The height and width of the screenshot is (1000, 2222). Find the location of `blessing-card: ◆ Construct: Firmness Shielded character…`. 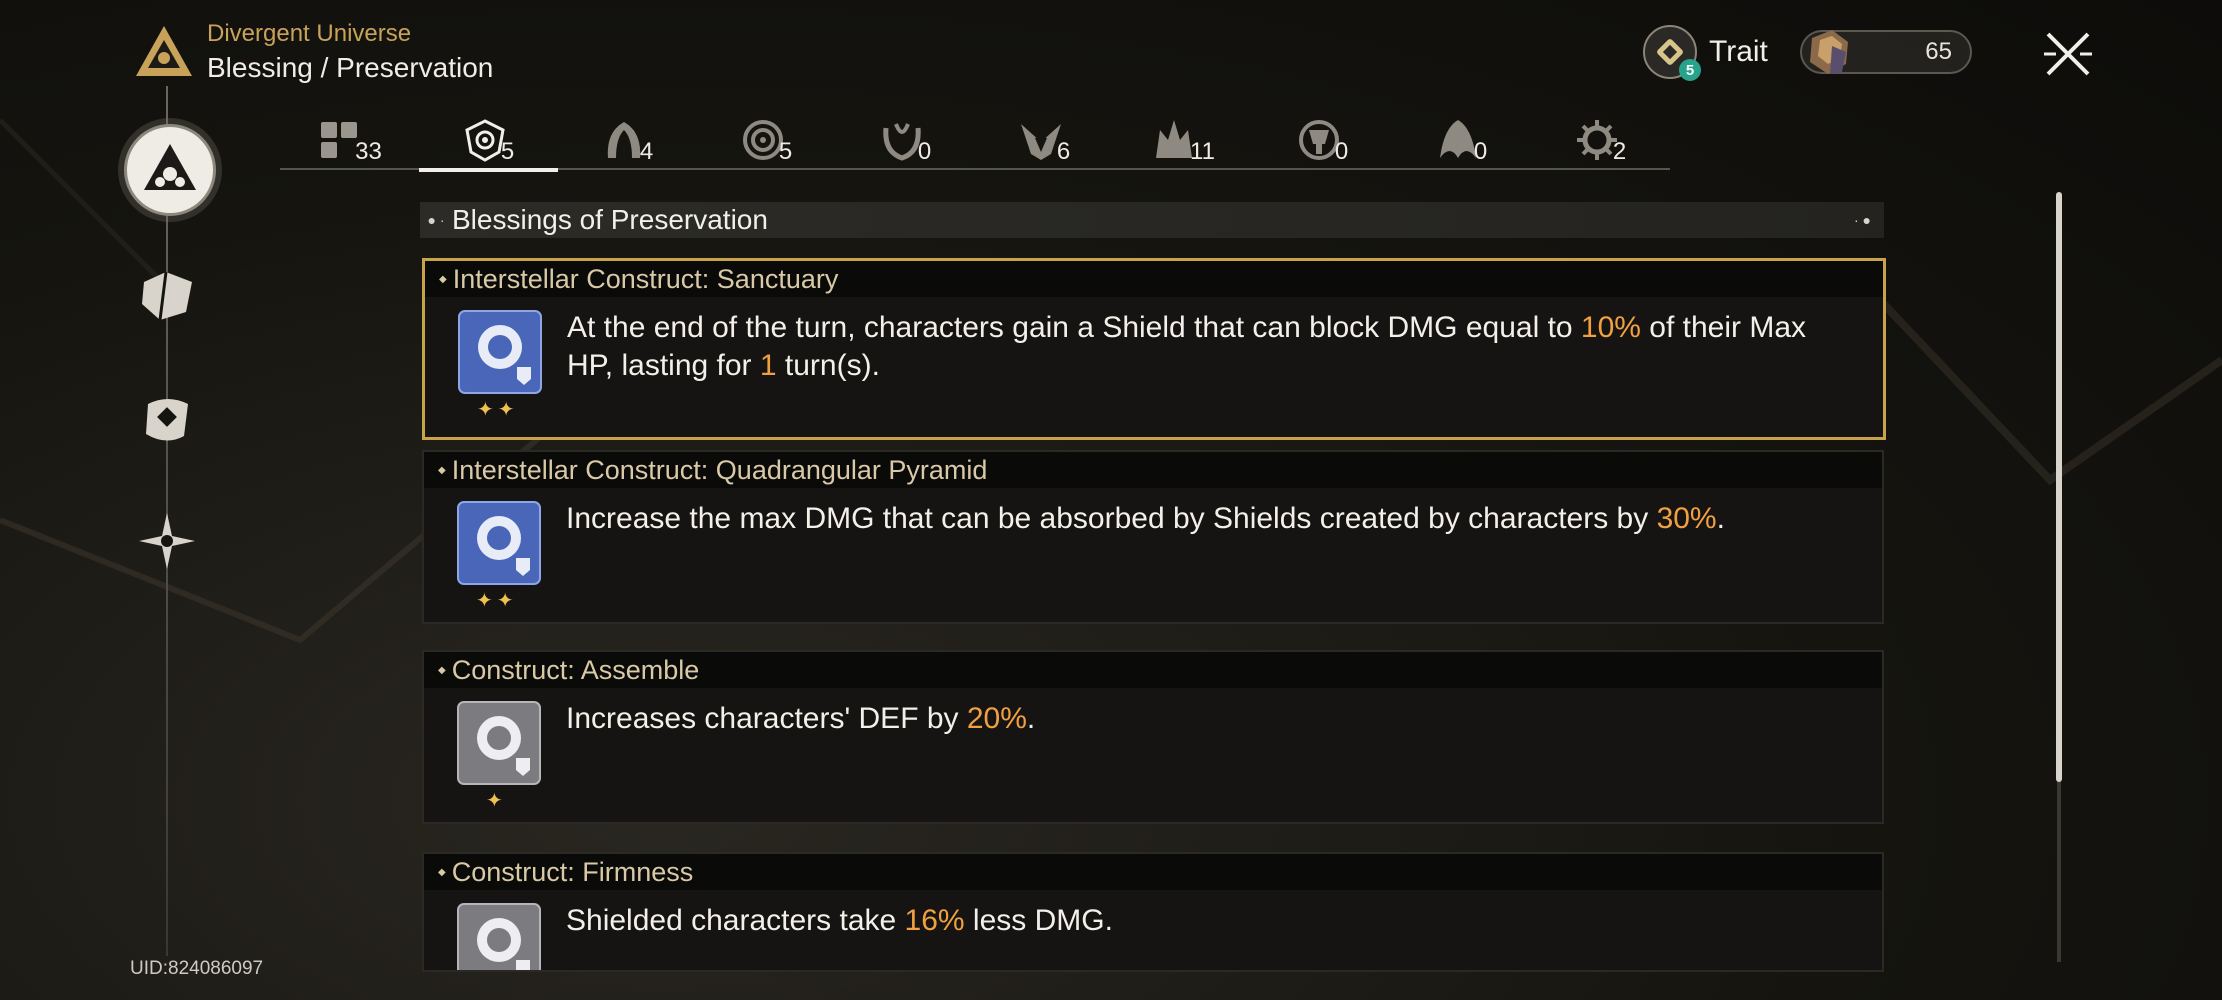

blessing-card: ◆ Construct: Firmness Shielded character… is located at coordinates (1153, 912).